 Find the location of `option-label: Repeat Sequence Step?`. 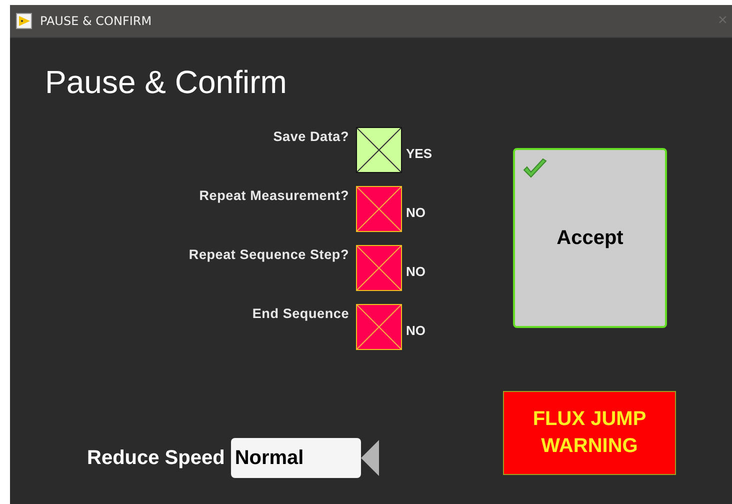

option-label: Repeat Sequence Step? is located at coordinates (268, 255).